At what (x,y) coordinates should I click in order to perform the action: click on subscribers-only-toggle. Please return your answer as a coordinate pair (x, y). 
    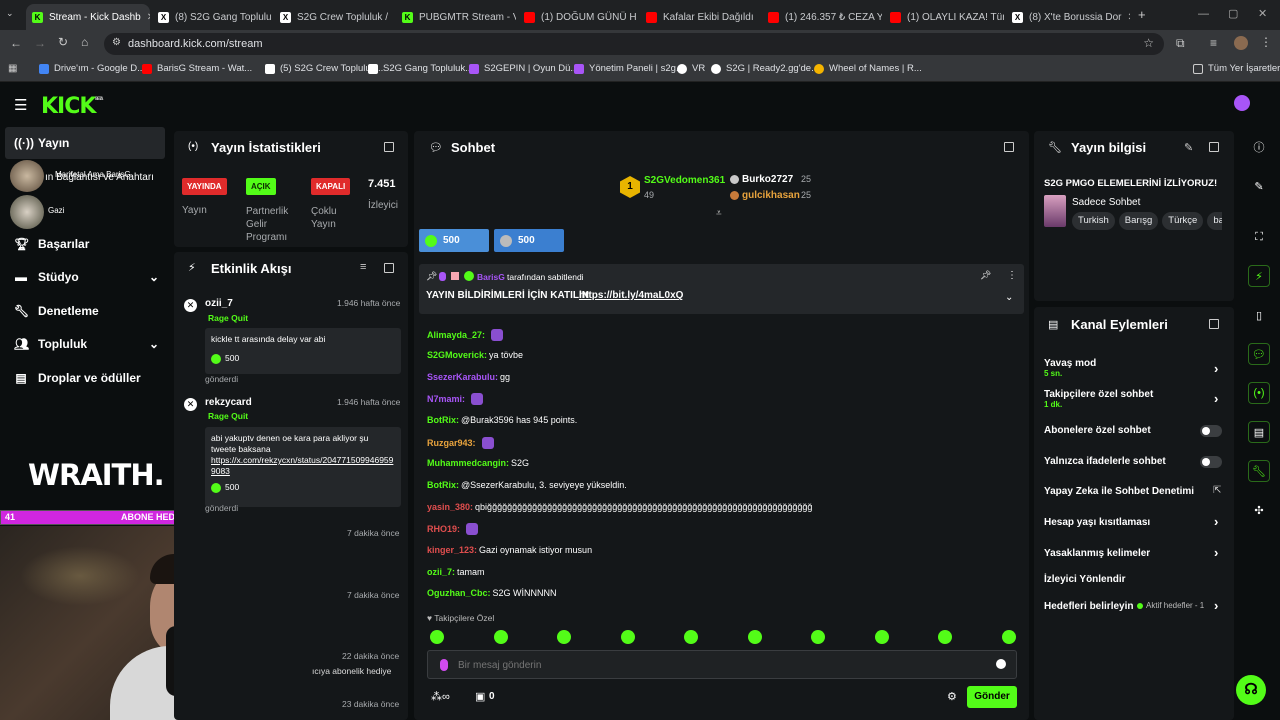
    Looking at the image, I should click on (1211, 431).